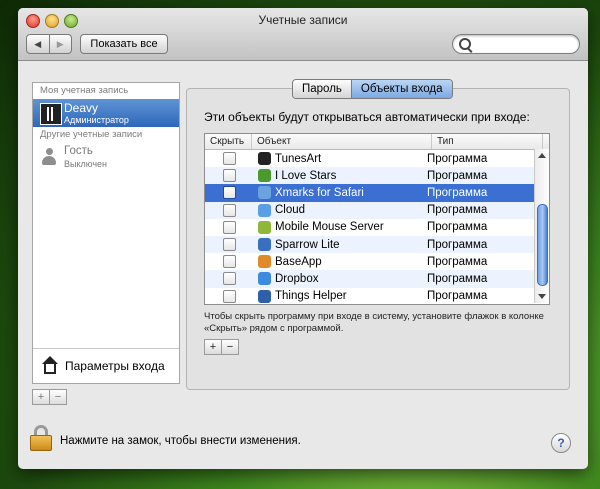  I want to click on remove-account-button: −, so click(58, 397).